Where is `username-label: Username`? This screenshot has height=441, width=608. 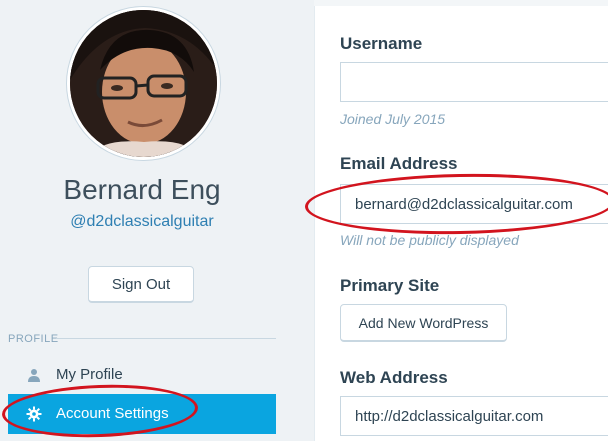 username-label: Username is located at coordinates (381, 43).